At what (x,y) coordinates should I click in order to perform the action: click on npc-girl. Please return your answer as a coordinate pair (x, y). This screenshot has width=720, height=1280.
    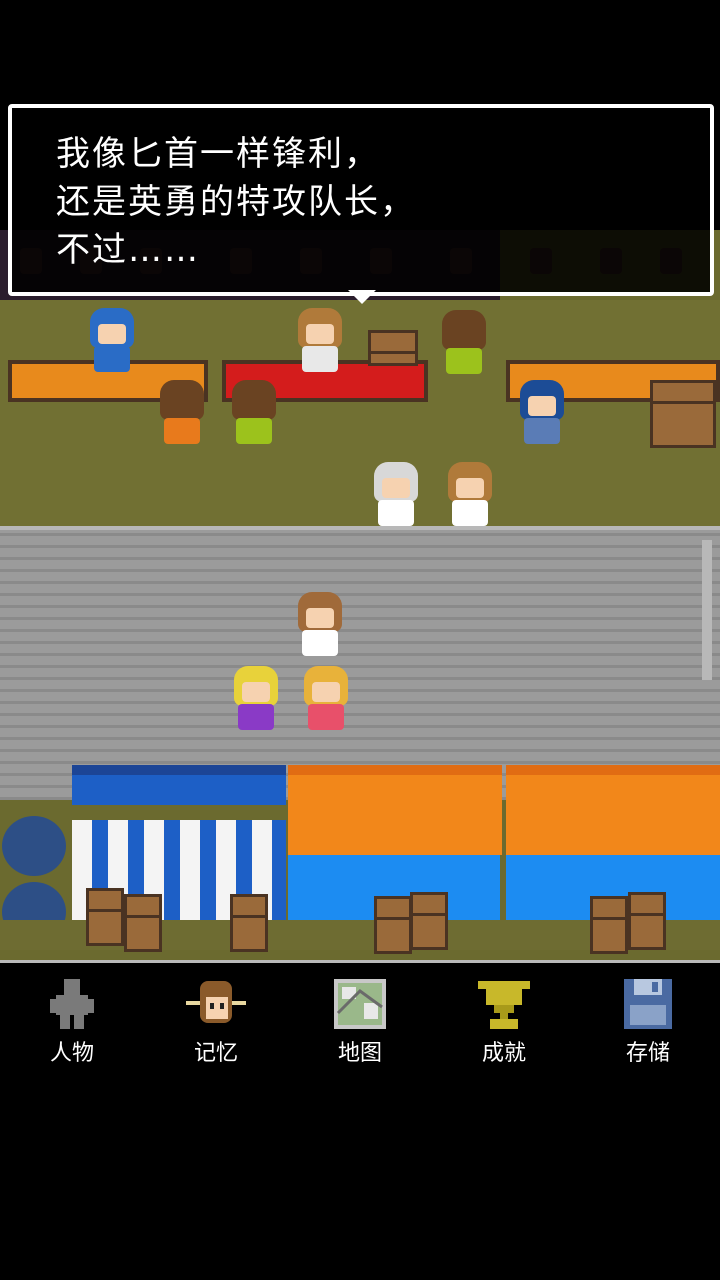
    Looking at the image, I should click on (470, 496).